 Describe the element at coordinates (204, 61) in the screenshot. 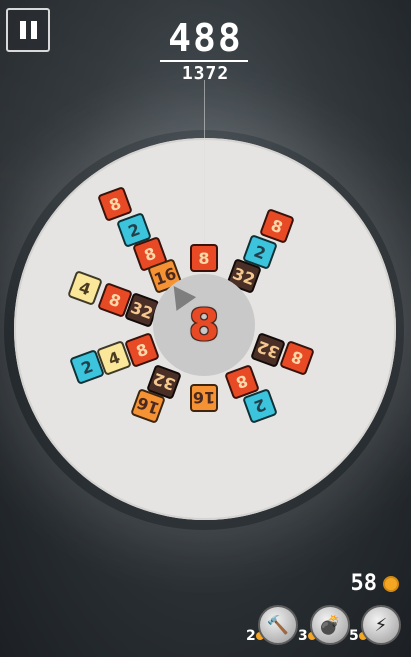

I see `score-divider` at that location.